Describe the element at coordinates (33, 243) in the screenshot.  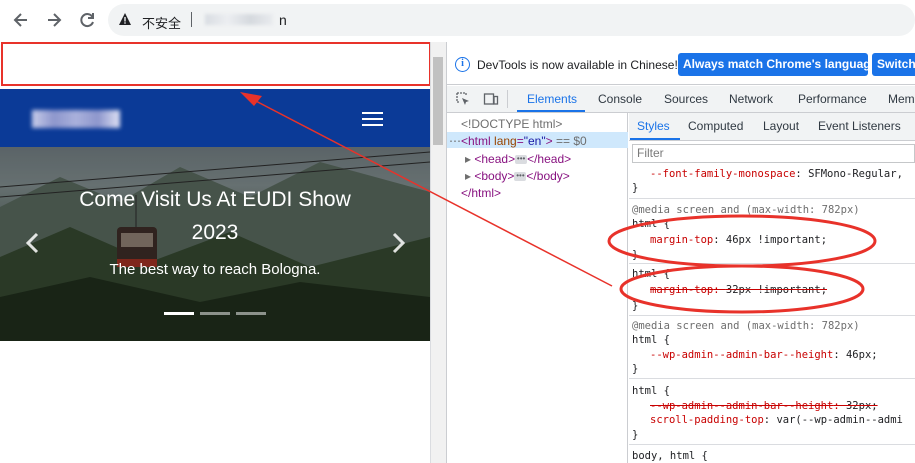
I see `chevron-left-icon` at that location.